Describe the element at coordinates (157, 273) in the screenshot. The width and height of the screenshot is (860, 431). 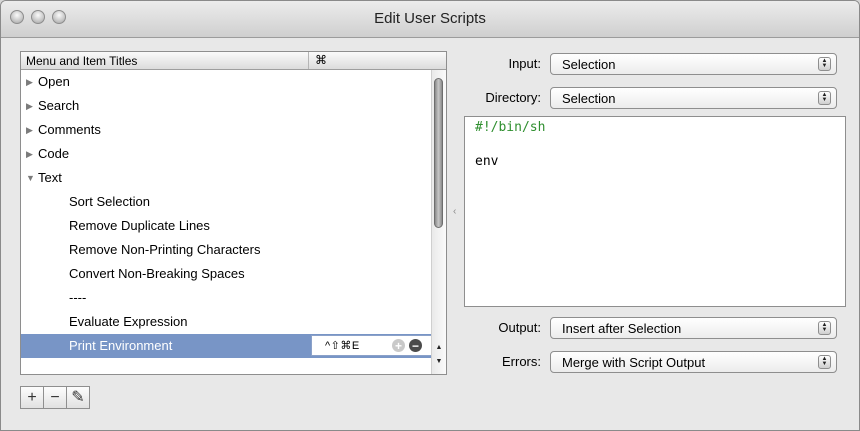
I see `item-label: Convert Non-Breaking Spaces` at that location.